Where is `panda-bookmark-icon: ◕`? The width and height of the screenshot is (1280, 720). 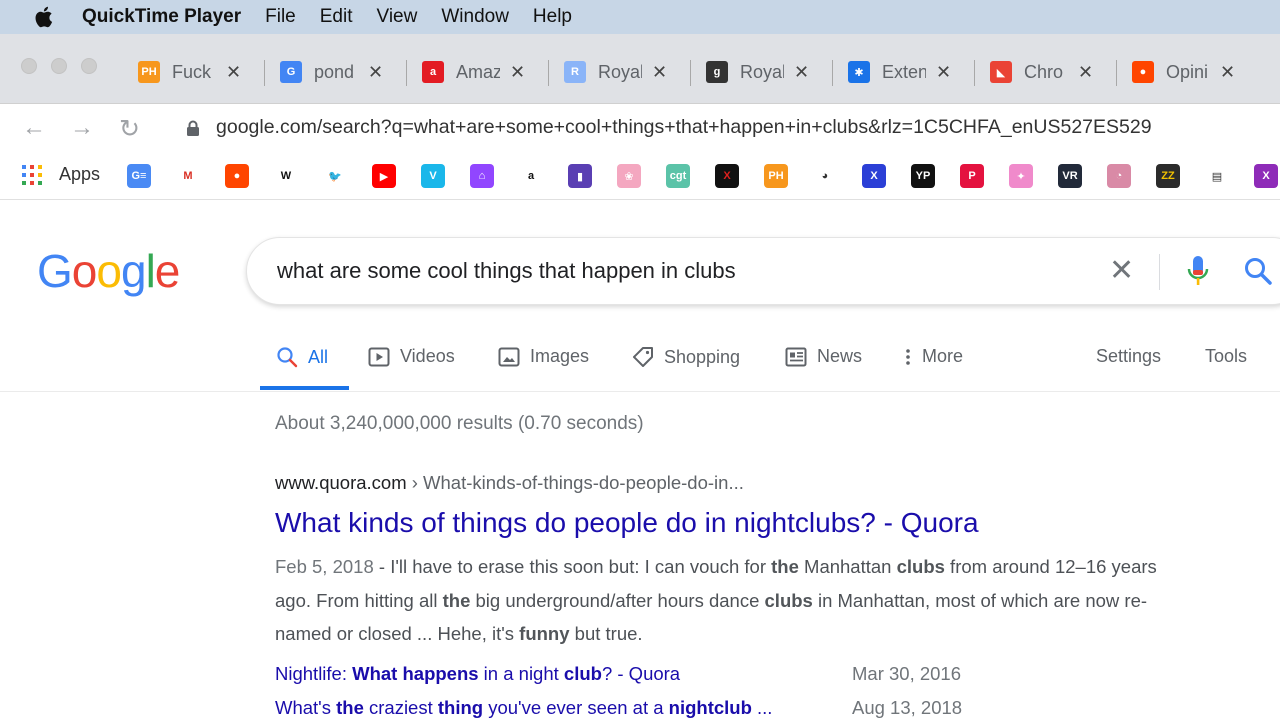
panda-bookmark-icon: ◕ is located at coordinates (825, 176).